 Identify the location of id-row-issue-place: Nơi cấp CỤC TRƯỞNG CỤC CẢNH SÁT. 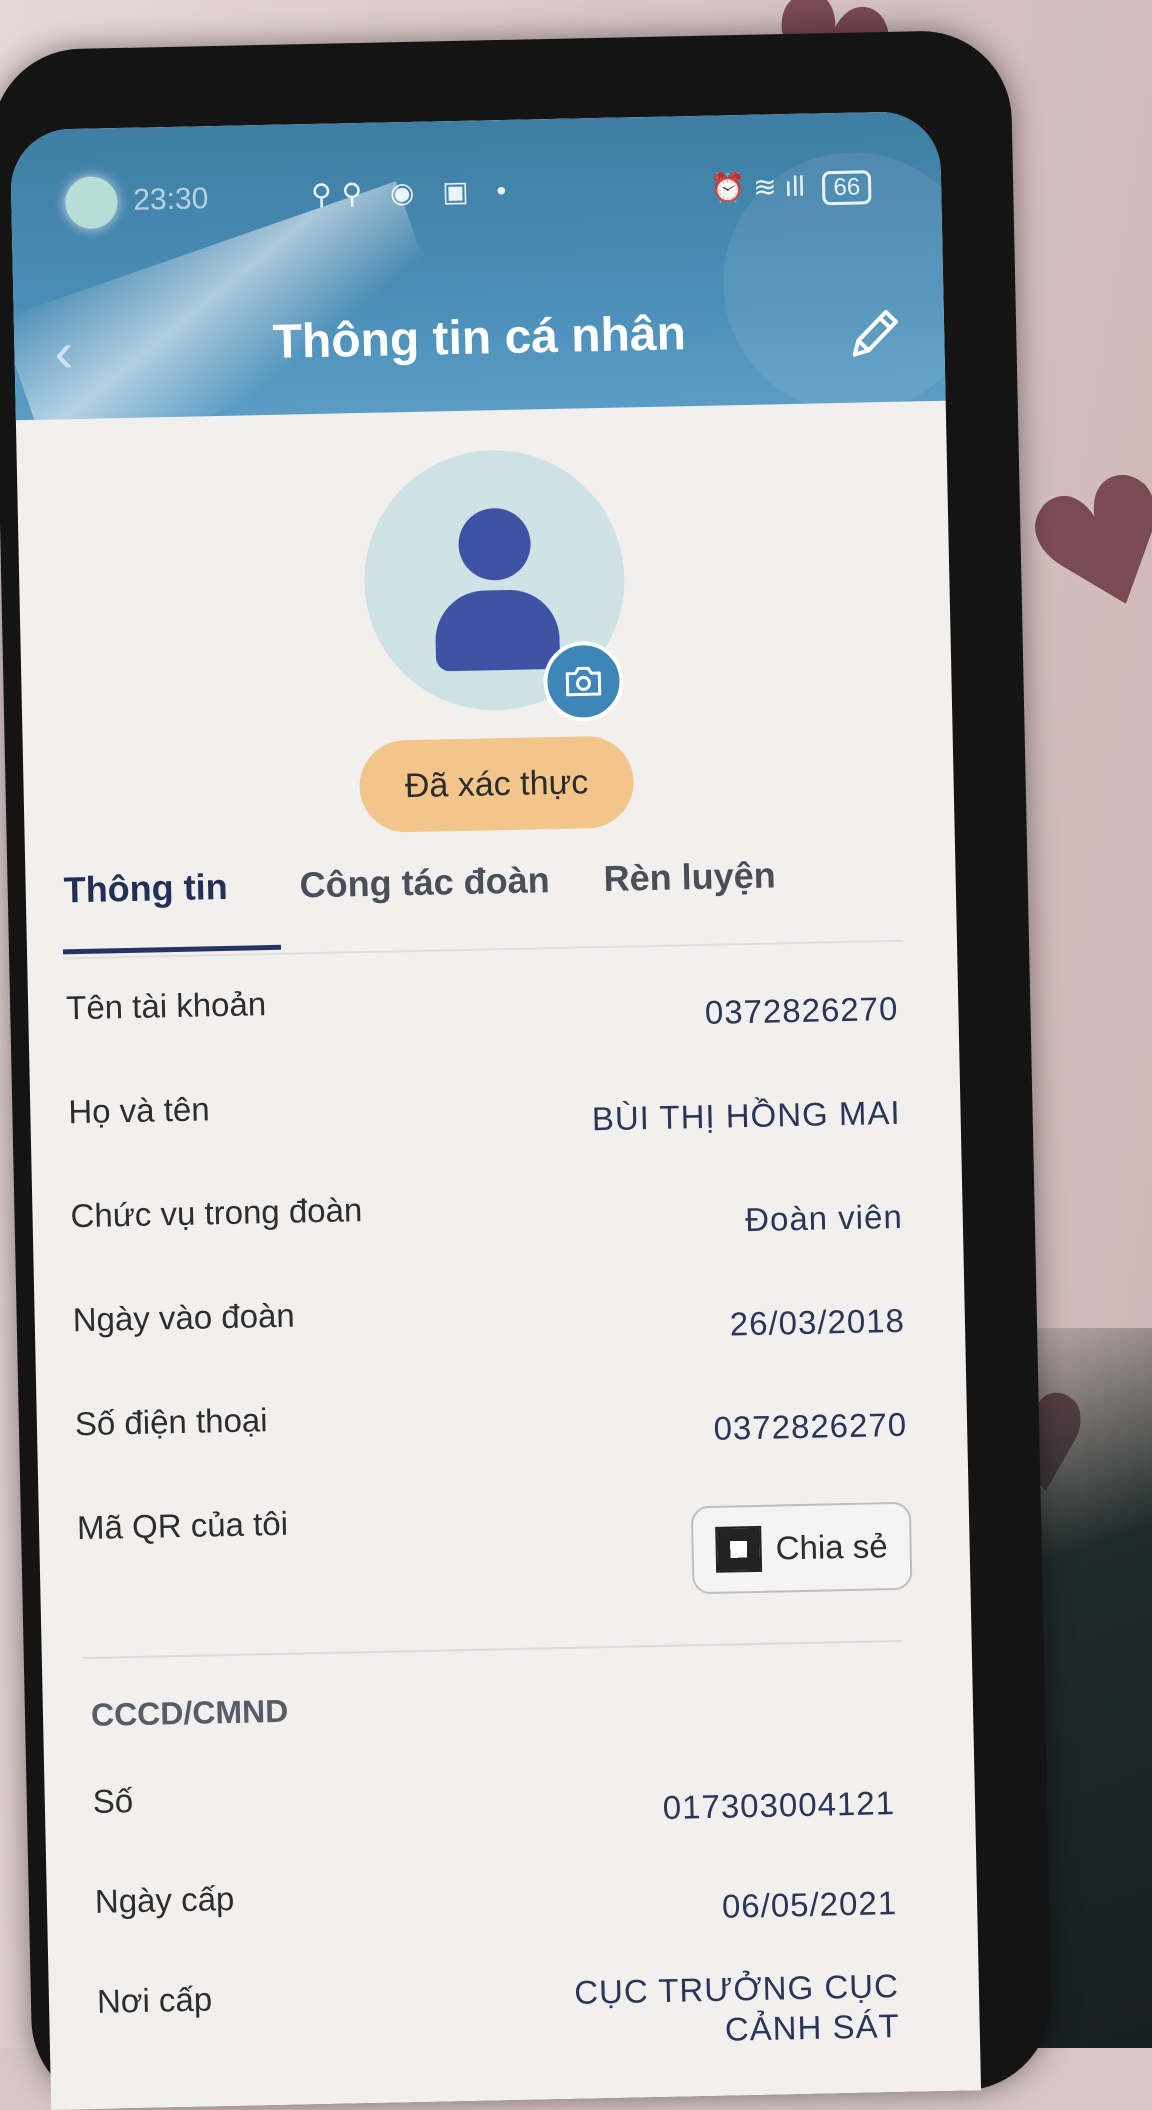
(515, 2023).